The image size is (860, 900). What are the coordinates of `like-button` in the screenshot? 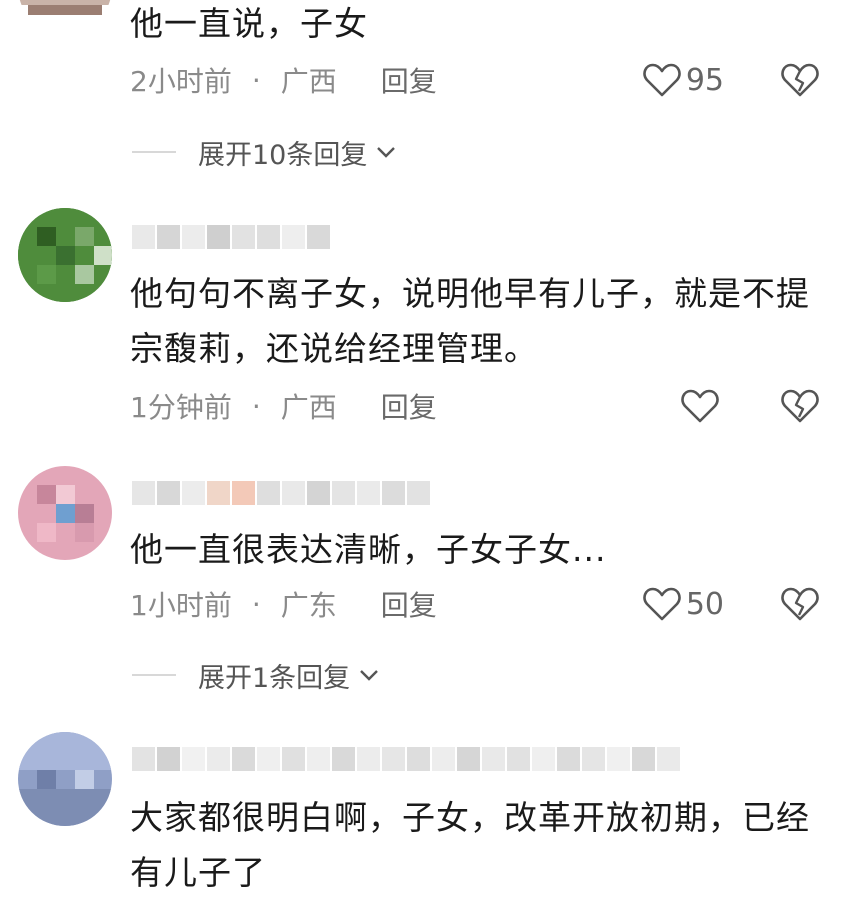 It's located at (702, 406).